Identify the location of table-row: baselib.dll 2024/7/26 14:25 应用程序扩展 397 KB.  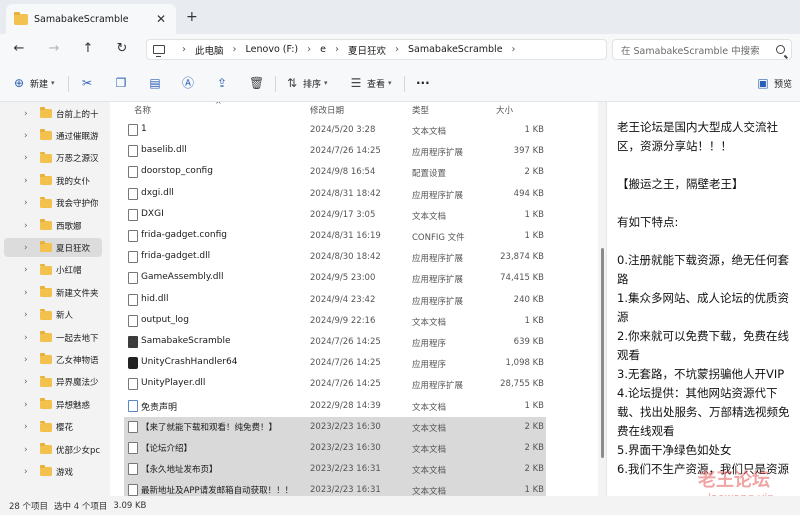
(335, 151).